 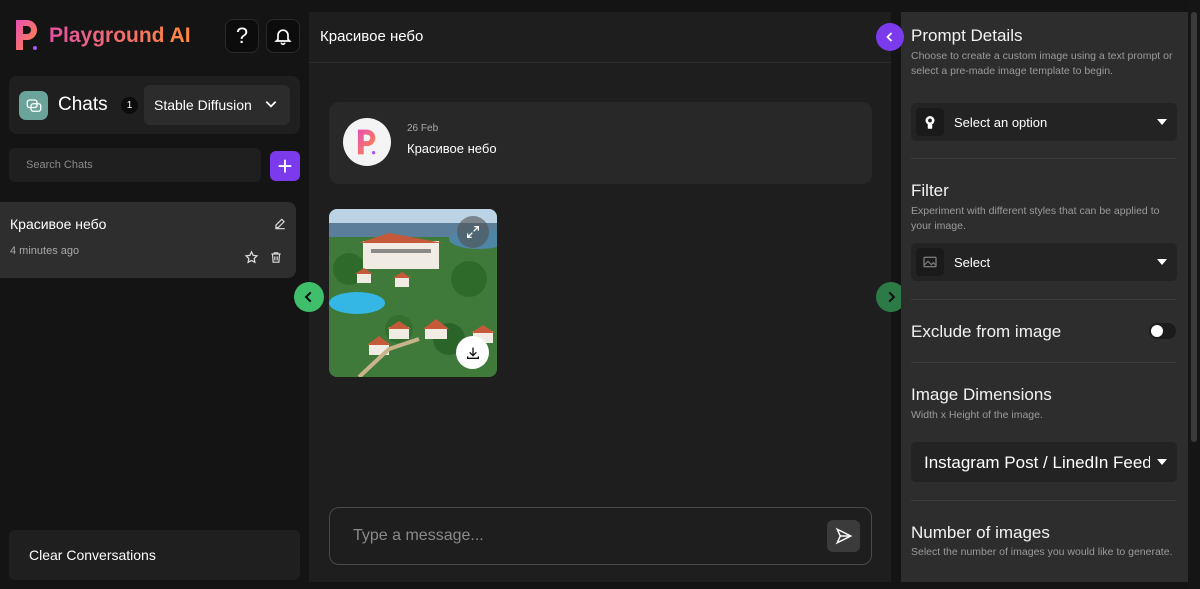 What do you see at coordinates (58, 224) in the screenshot?
I see `chat-item-title: Красивое небо` at bounding box center [58, 224].